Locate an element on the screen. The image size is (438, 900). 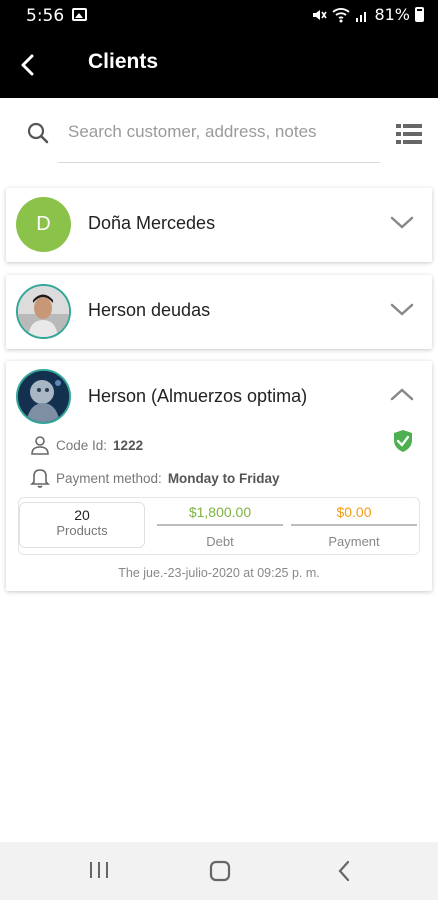
client-stats: 20 Products $1,800.00 Debt $0.00 Payment is located at coordinates (219, 526).